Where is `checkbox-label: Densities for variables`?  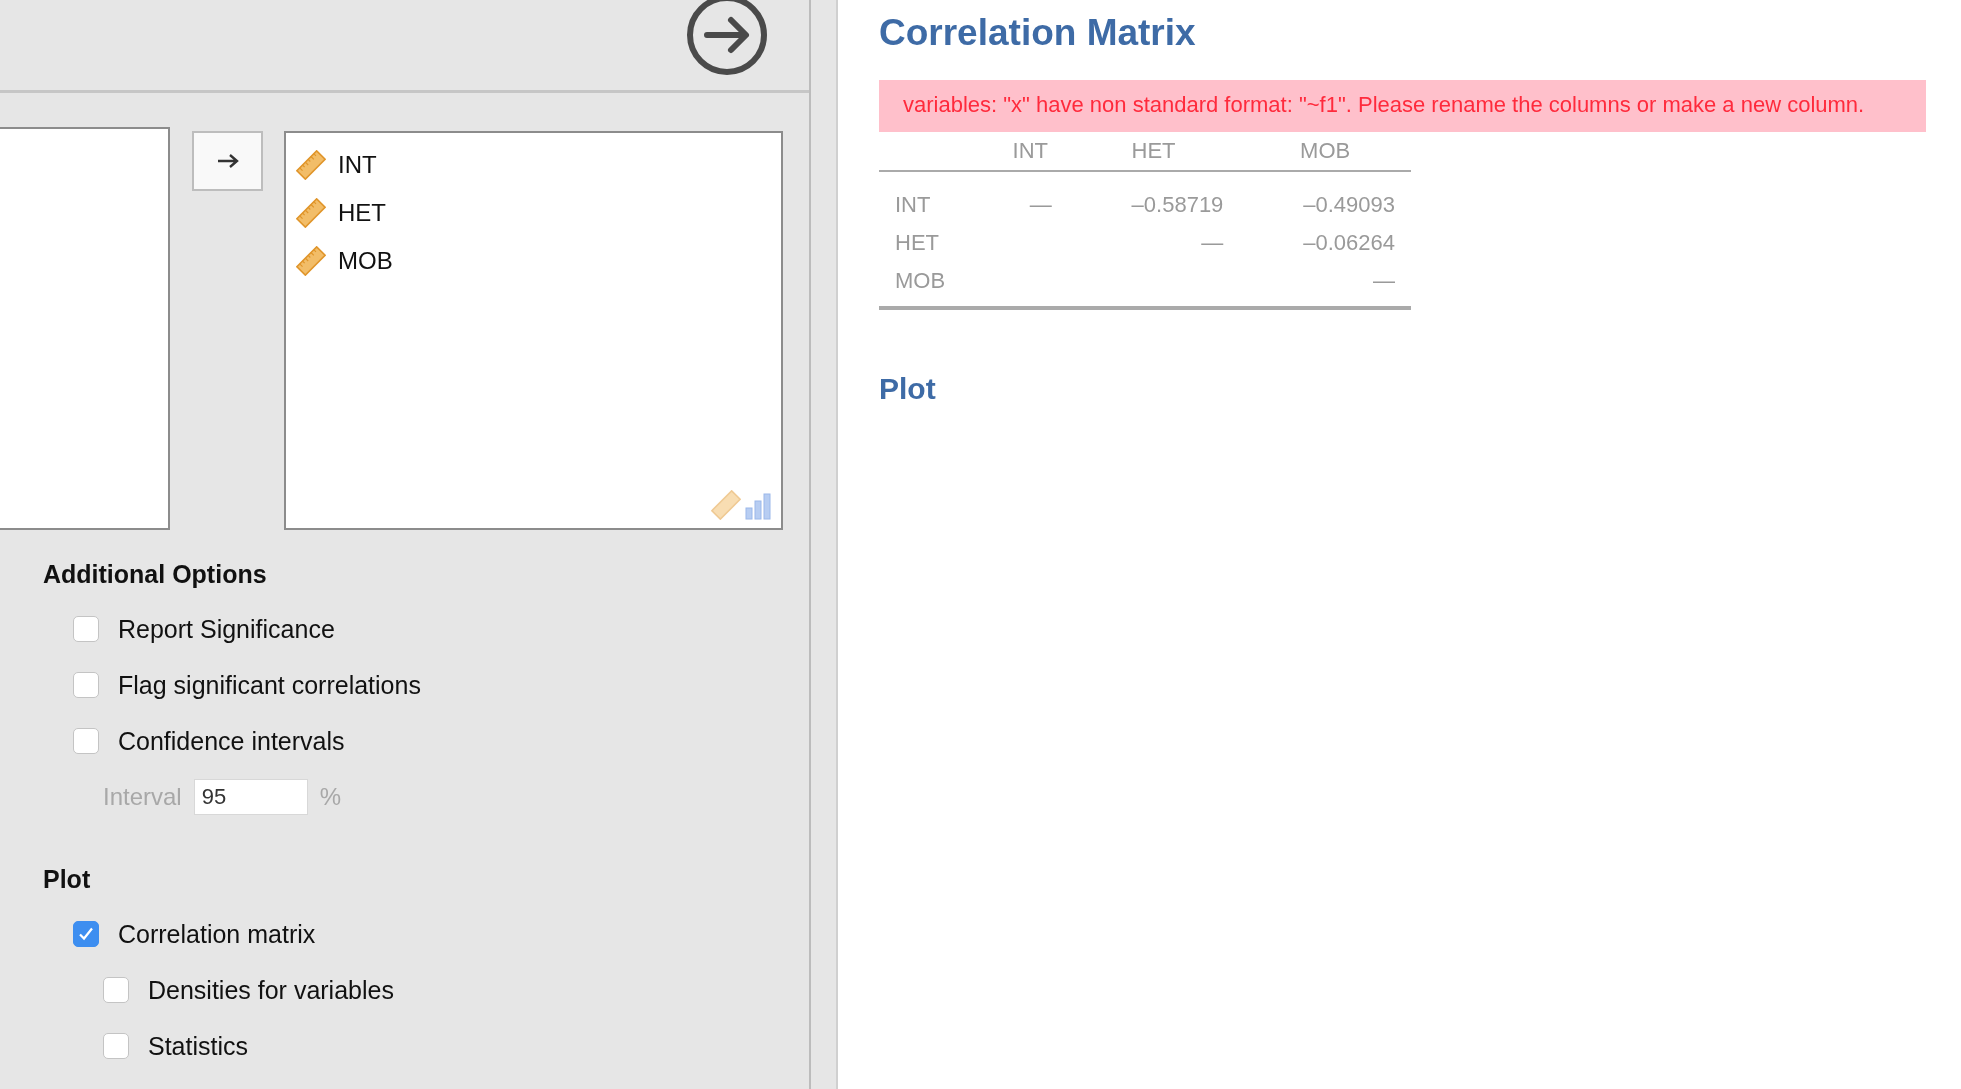
checkbox-label: Densities for variables is located at coordinates (271, 990).